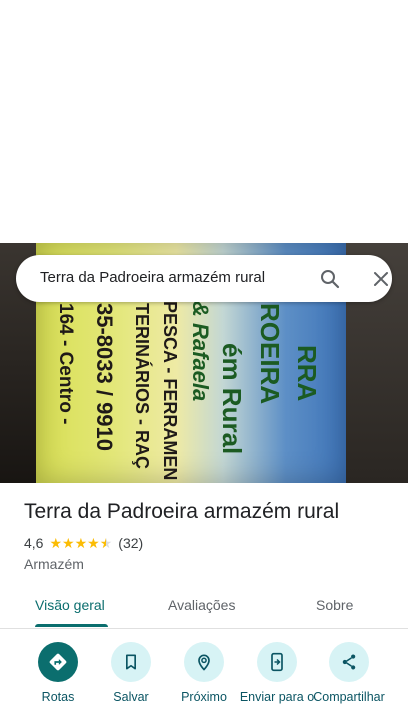 The image size is (408, 726). I want to click on send-to-phone-button: Enviar para o, so click(277, 673).